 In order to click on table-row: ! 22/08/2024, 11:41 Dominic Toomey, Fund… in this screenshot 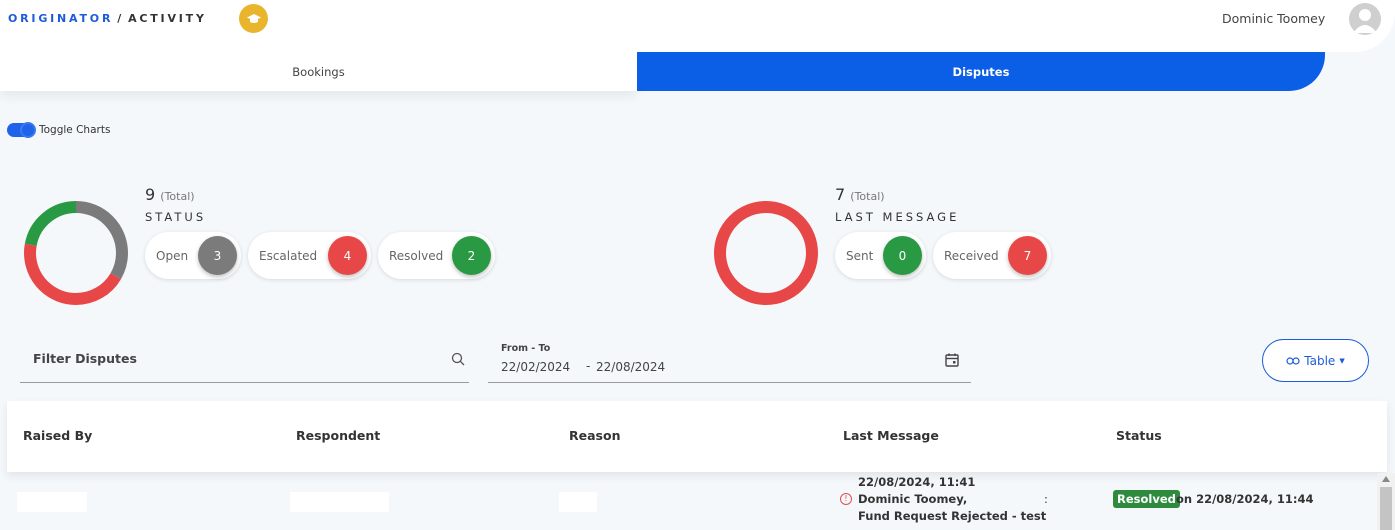, I will do `click(692, 501)`.